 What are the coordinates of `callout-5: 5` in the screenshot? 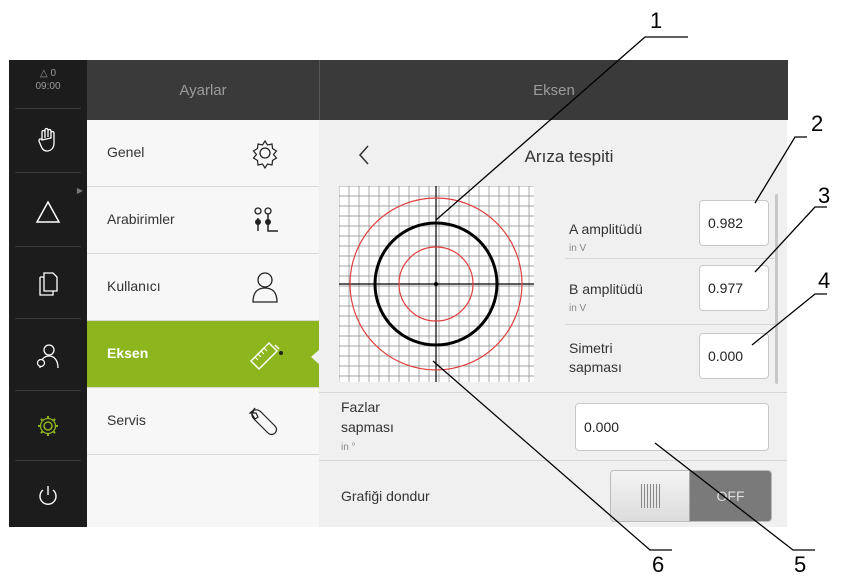 It's located at (800, 564).